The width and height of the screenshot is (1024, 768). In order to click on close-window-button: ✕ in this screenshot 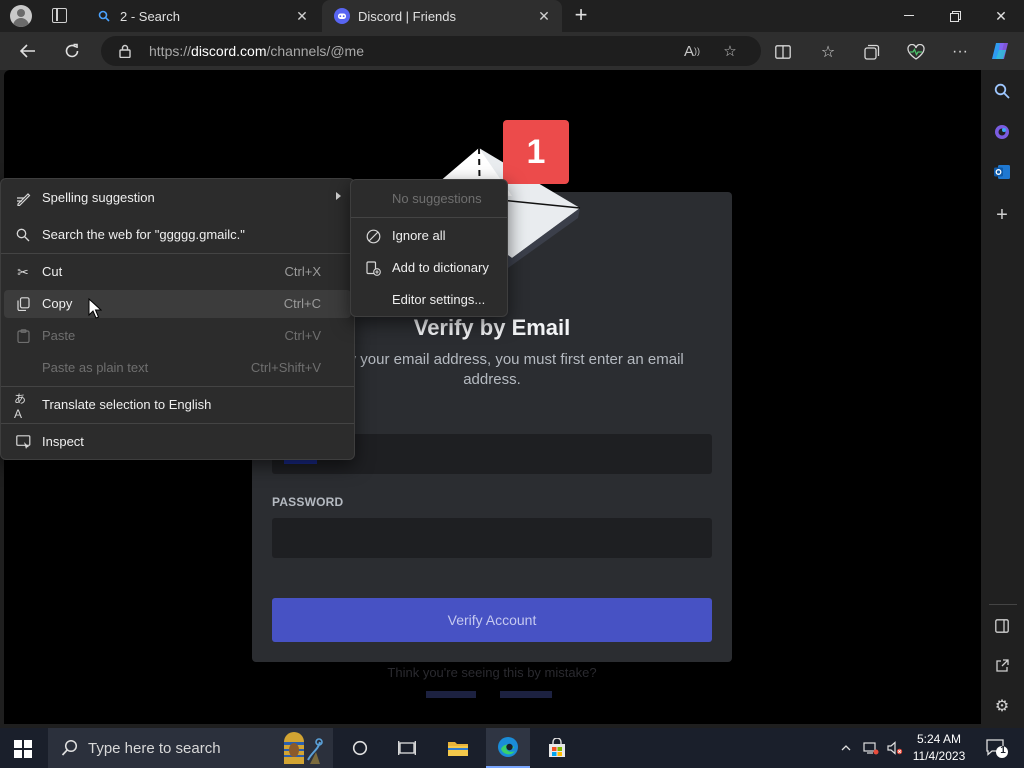, I will do `click(1001, 16)`.